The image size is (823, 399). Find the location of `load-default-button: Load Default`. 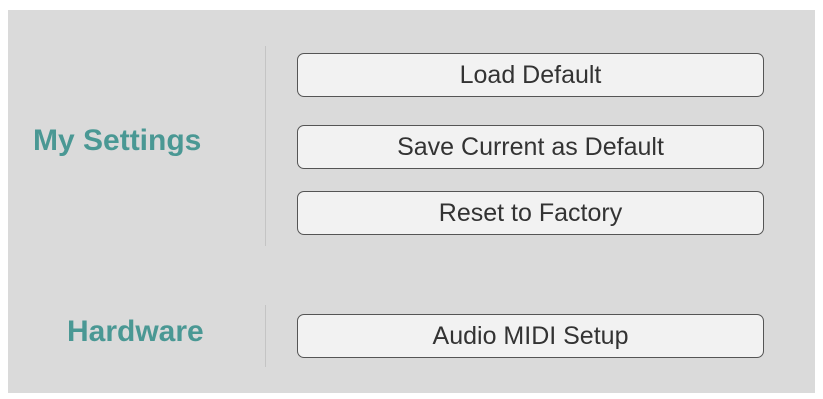

load-default-button: Load Default is located at coordinates (530, 75).